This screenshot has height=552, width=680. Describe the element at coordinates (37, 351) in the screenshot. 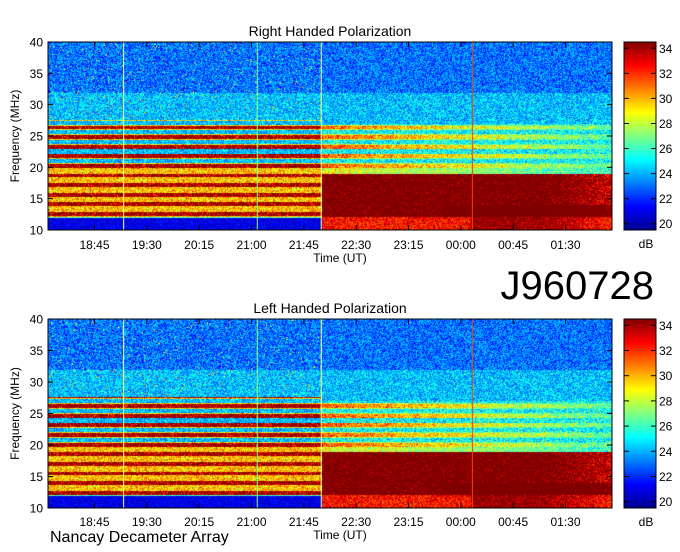

I see `lhp-y-tick-label-5: 35` at that location.